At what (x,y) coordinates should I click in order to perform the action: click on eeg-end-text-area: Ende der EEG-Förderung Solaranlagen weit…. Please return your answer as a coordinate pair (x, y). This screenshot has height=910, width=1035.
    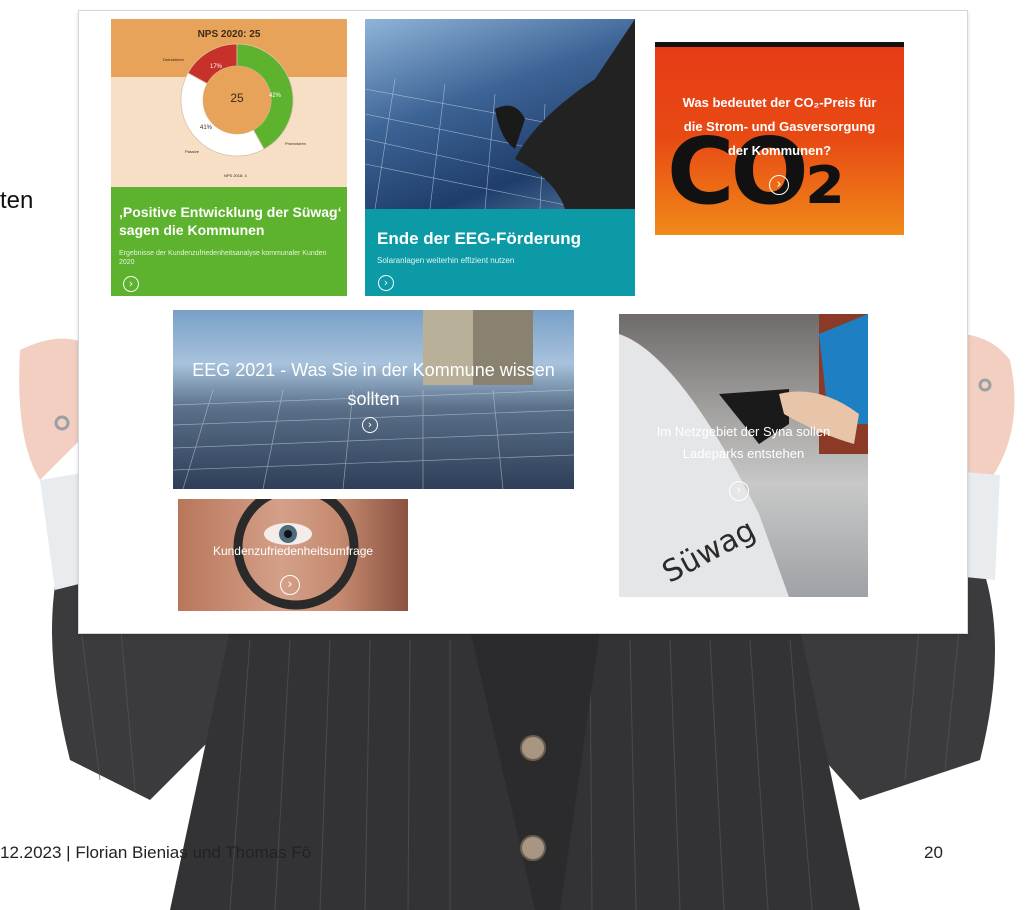
    Looking at the image, I should click on (500, 252).